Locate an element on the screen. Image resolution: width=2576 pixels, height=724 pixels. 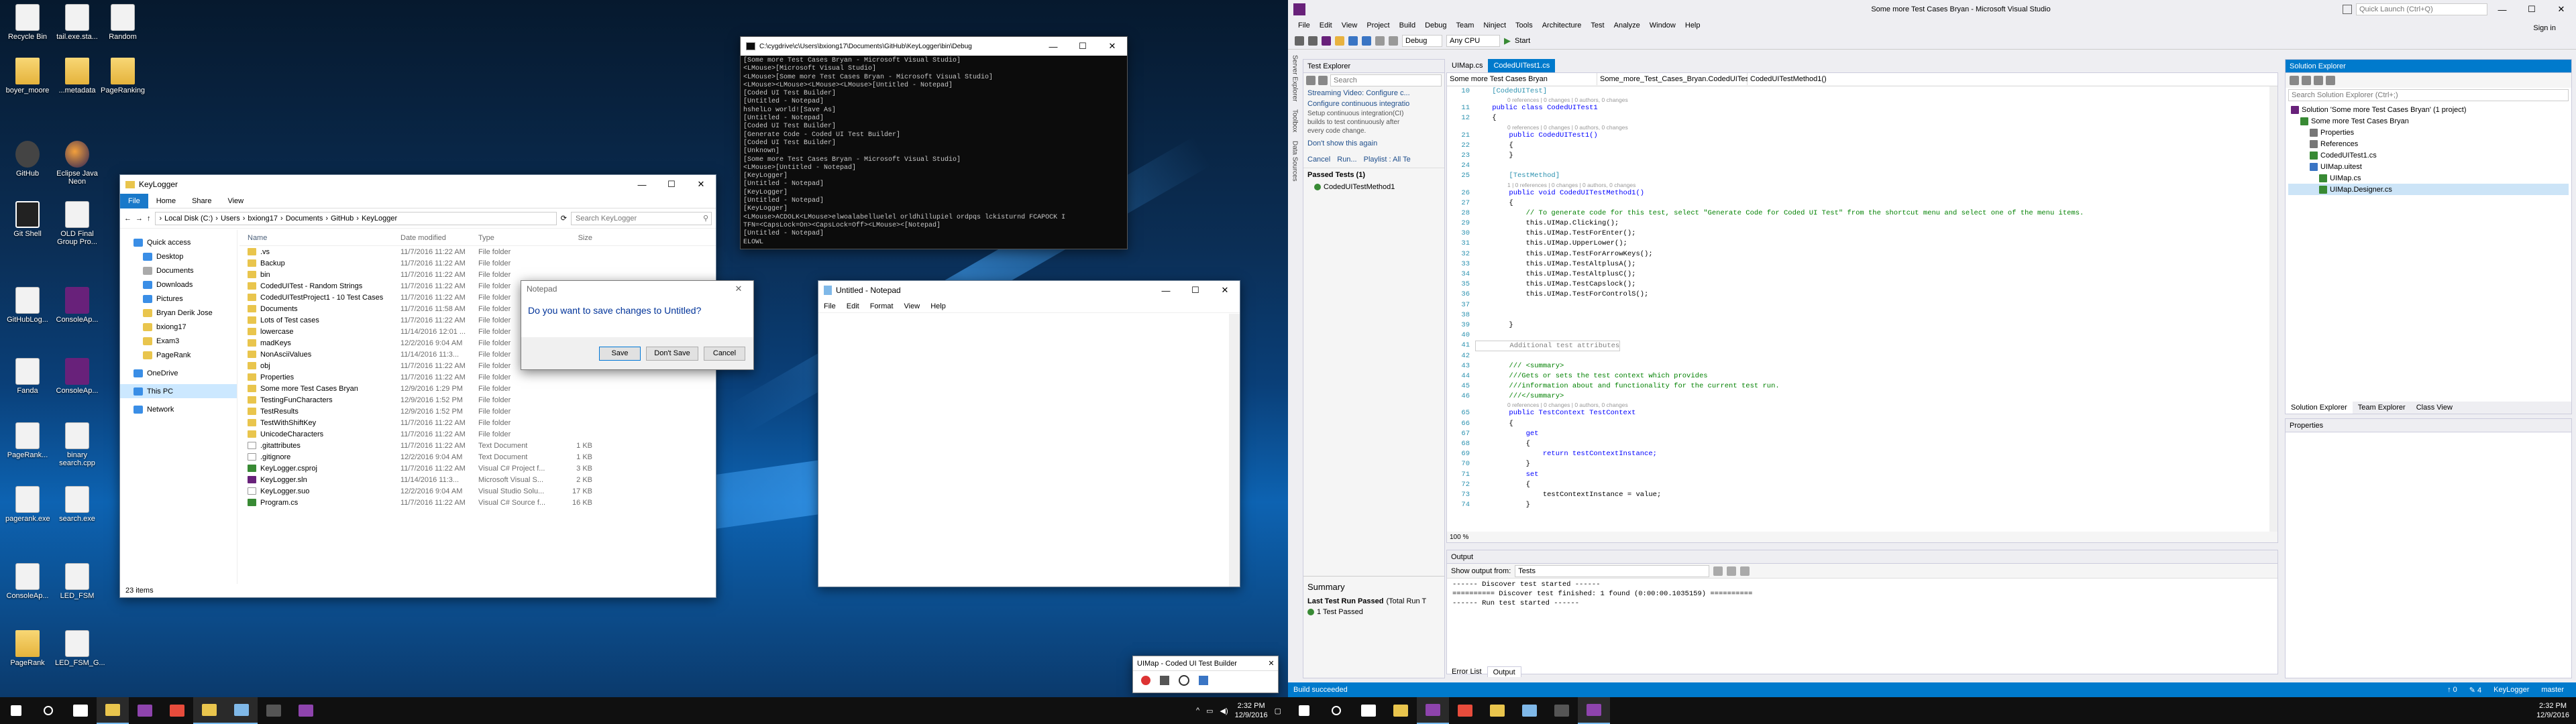
repo-name: KeyLogger is located at coordinates (2511, 690).